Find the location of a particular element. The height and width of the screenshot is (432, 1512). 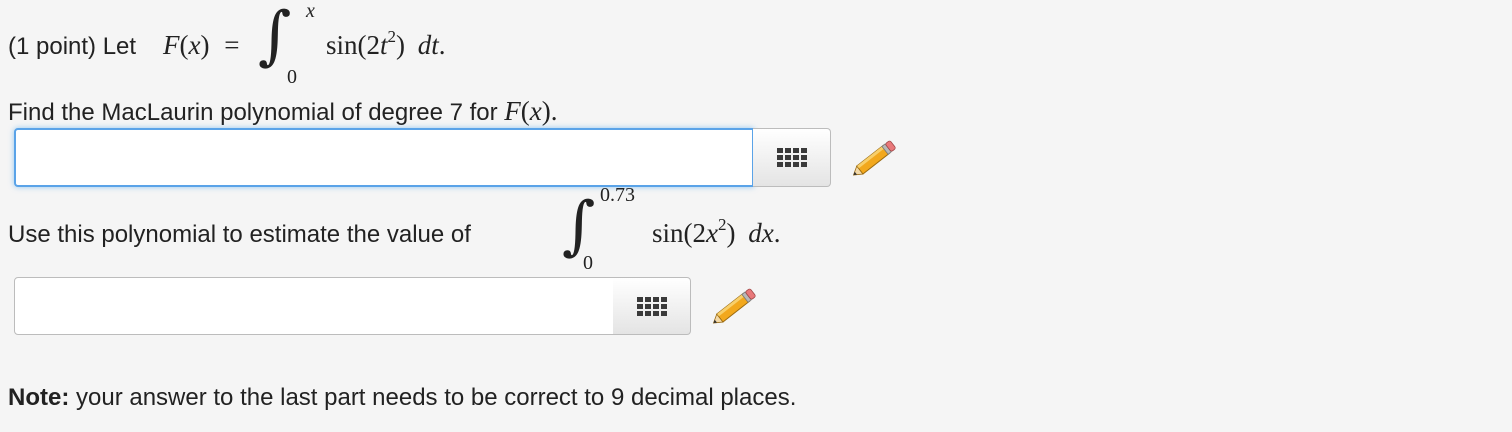

integrand-2: sin(2x2) dx. is located at coordinates (716, 231).